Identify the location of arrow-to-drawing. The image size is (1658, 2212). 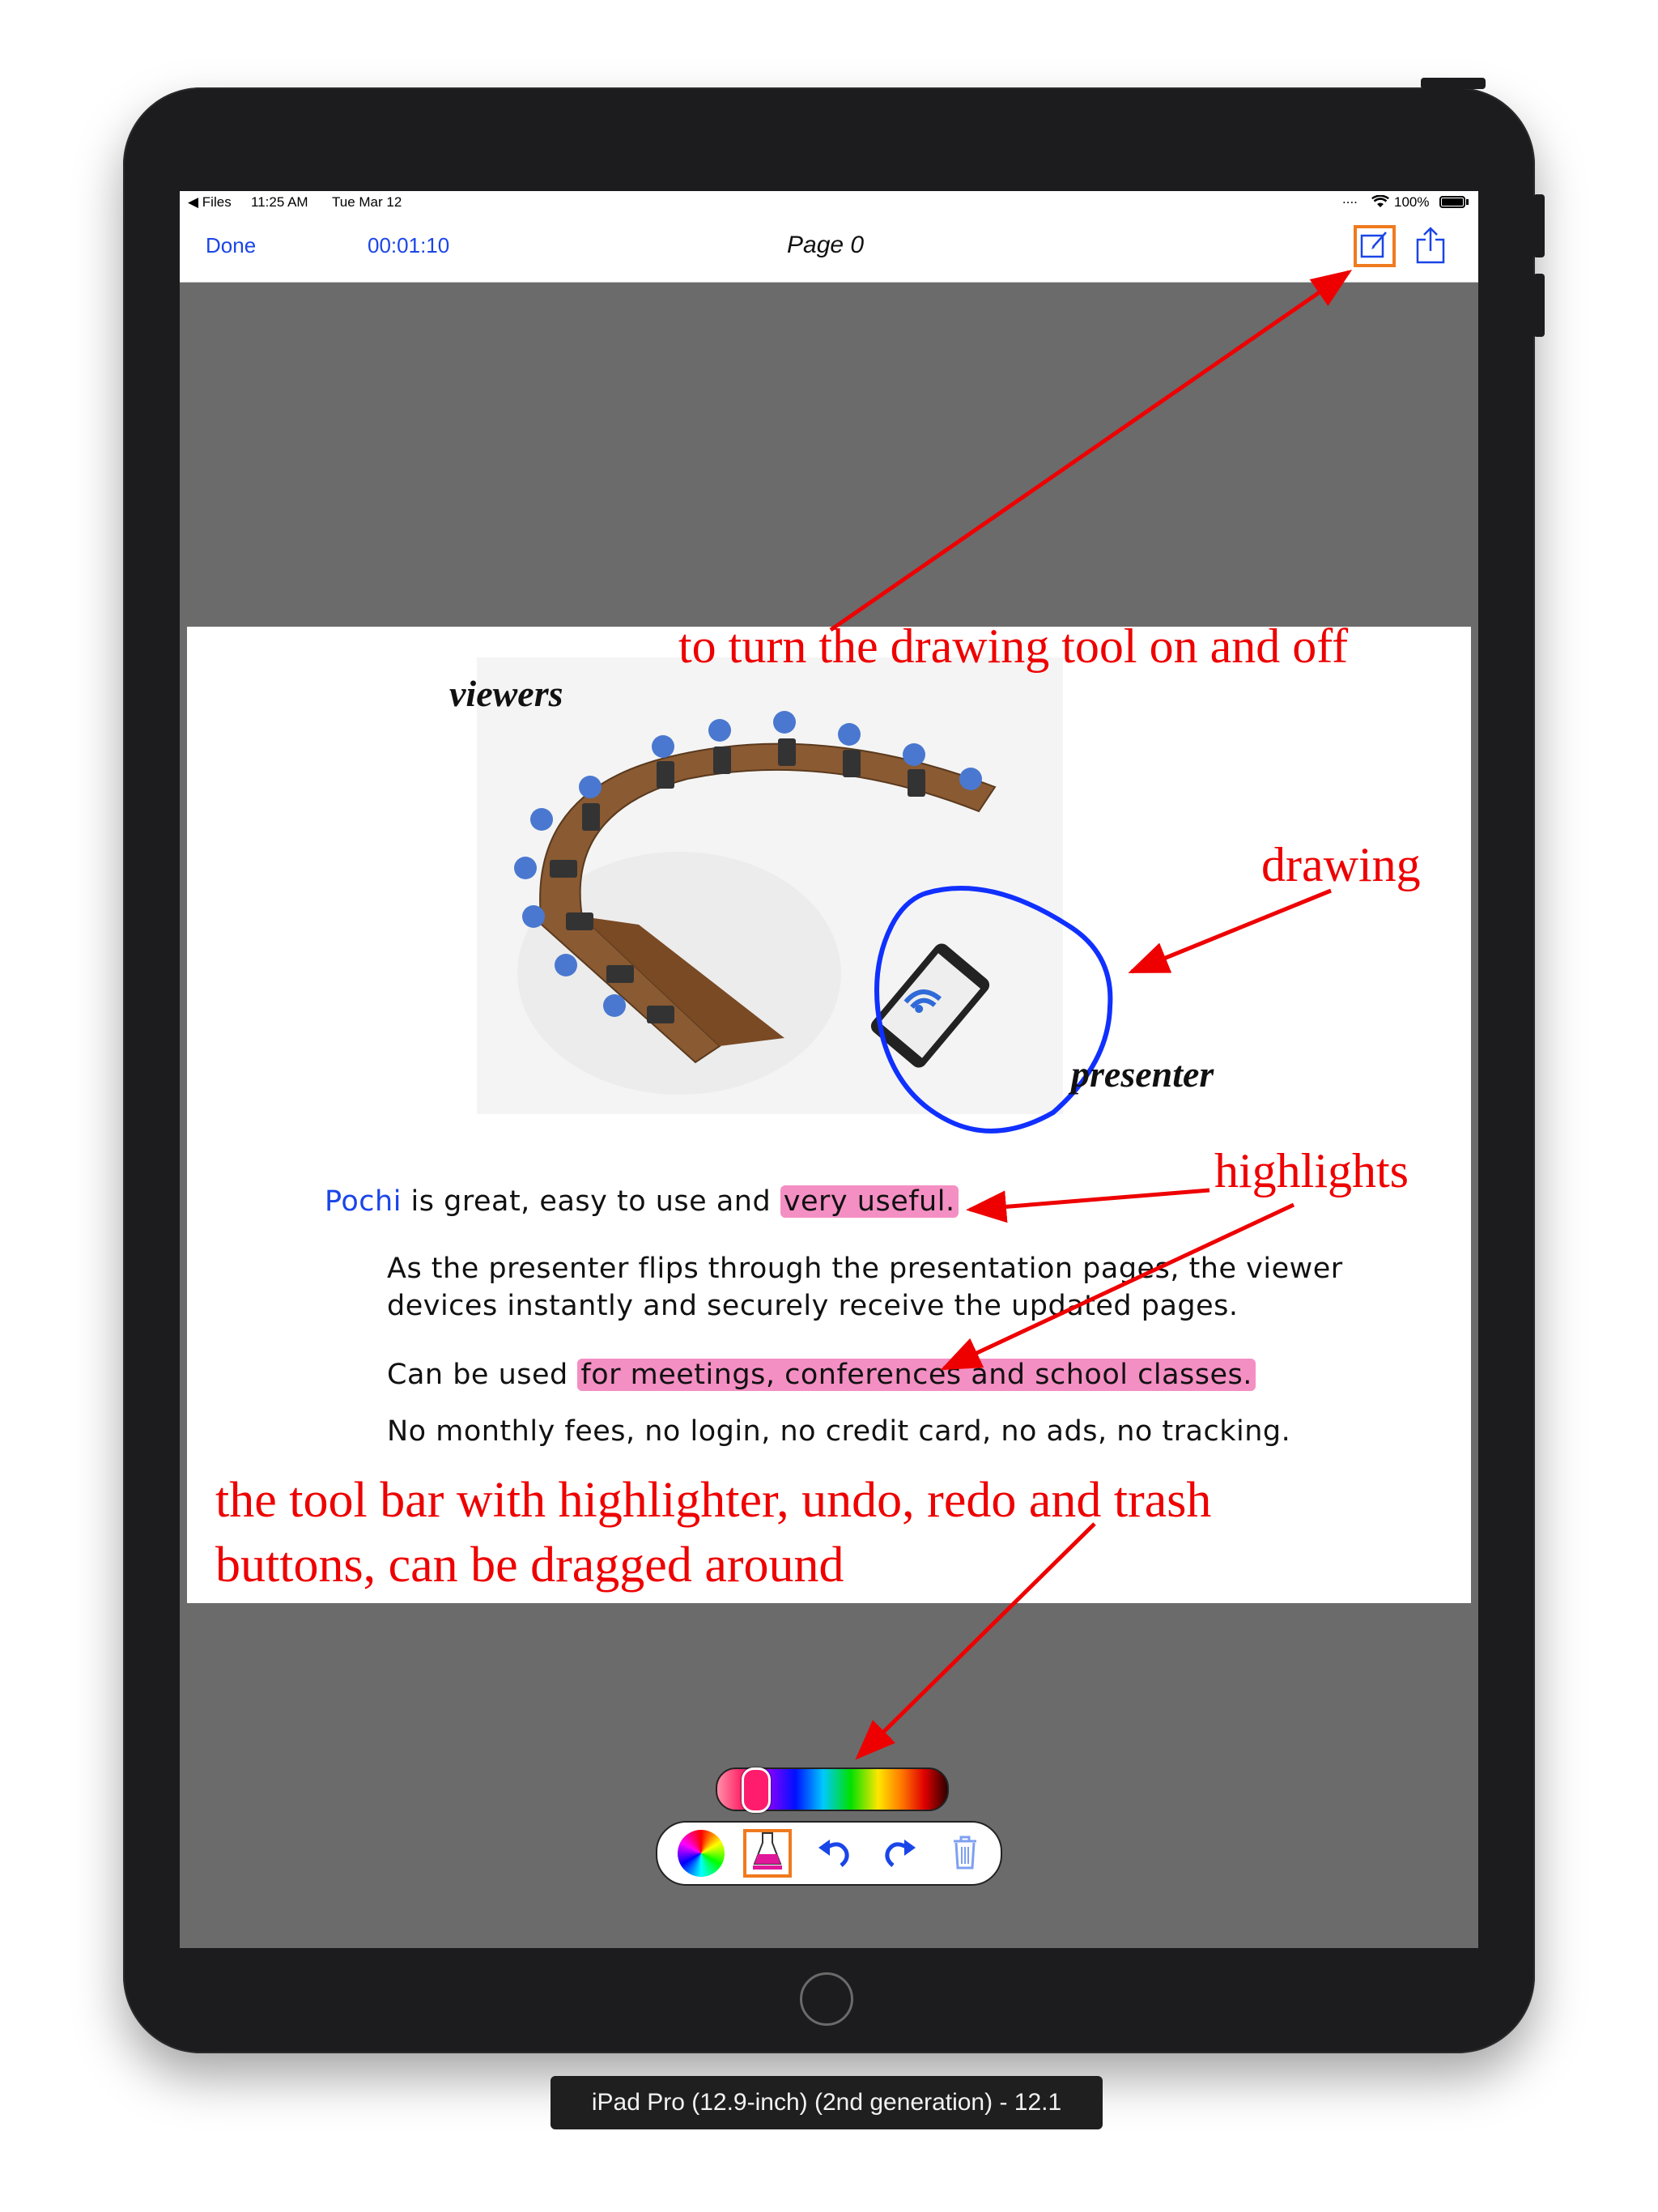
(1230, 931).